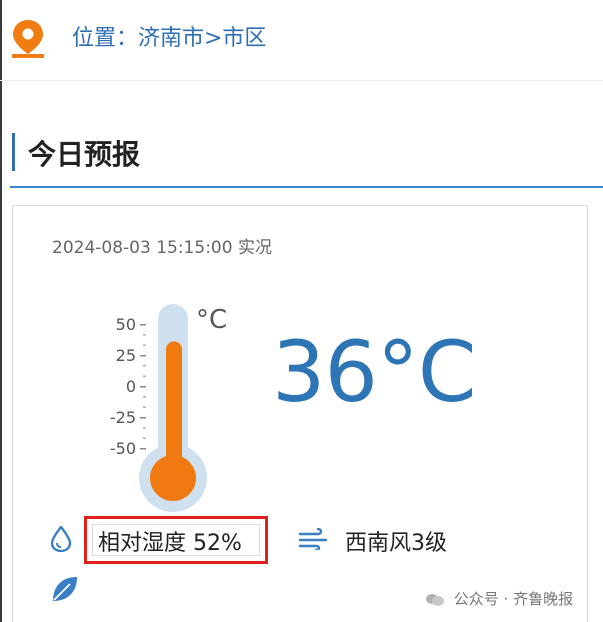 This screenshot has width=603, height=622. Describe the element at coordinates (1, 311) in the screenshot. I see `window-left-edge` at that location.